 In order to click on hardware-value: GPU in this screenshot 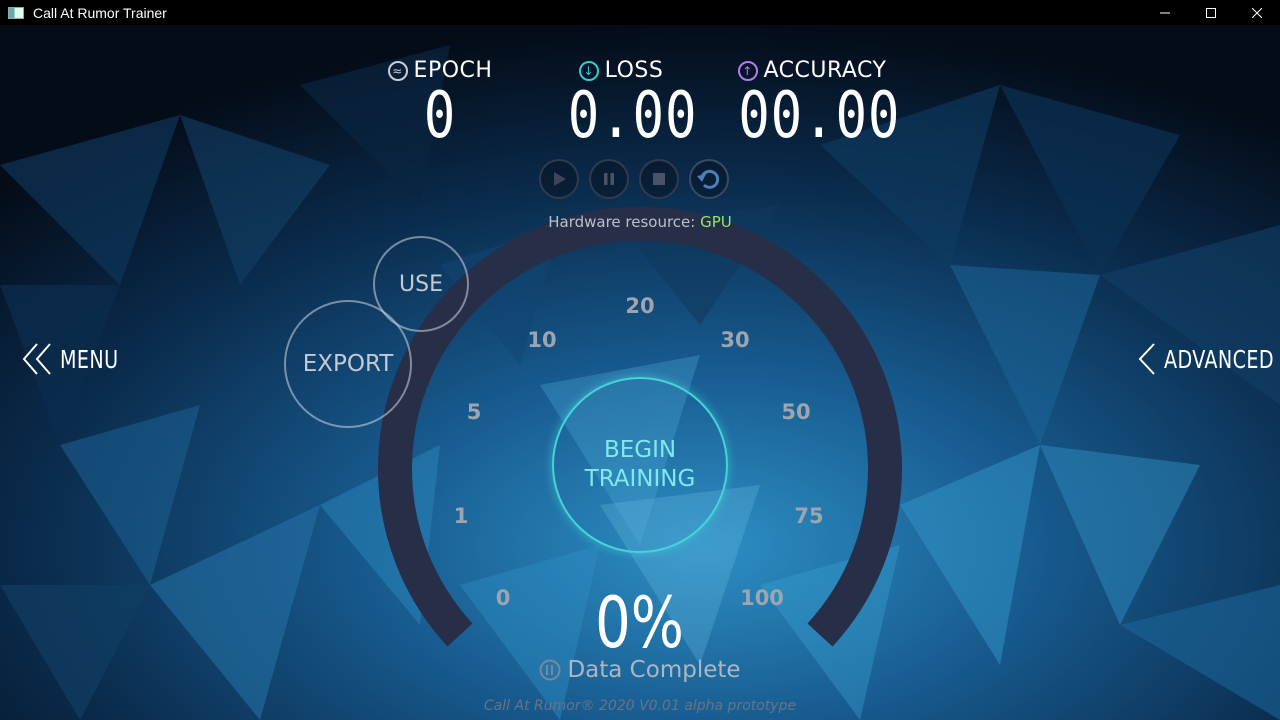, I will do `click(716, 222)`.